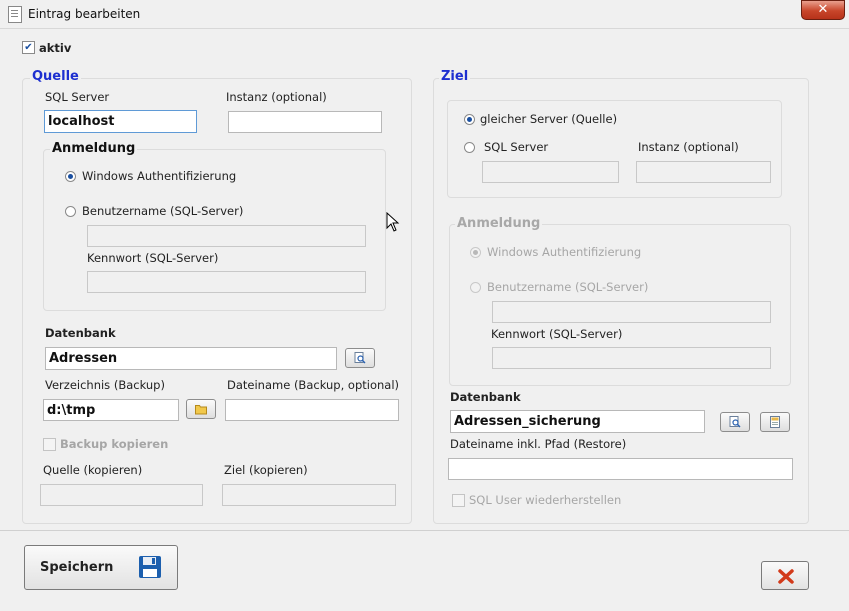 Image resolution: width=849 pixels, height=611 pixels. What do you see at coordinates (150, 567) in the screenshot?
I see `floppy-disk-icon` at bounding box center [150, 567].